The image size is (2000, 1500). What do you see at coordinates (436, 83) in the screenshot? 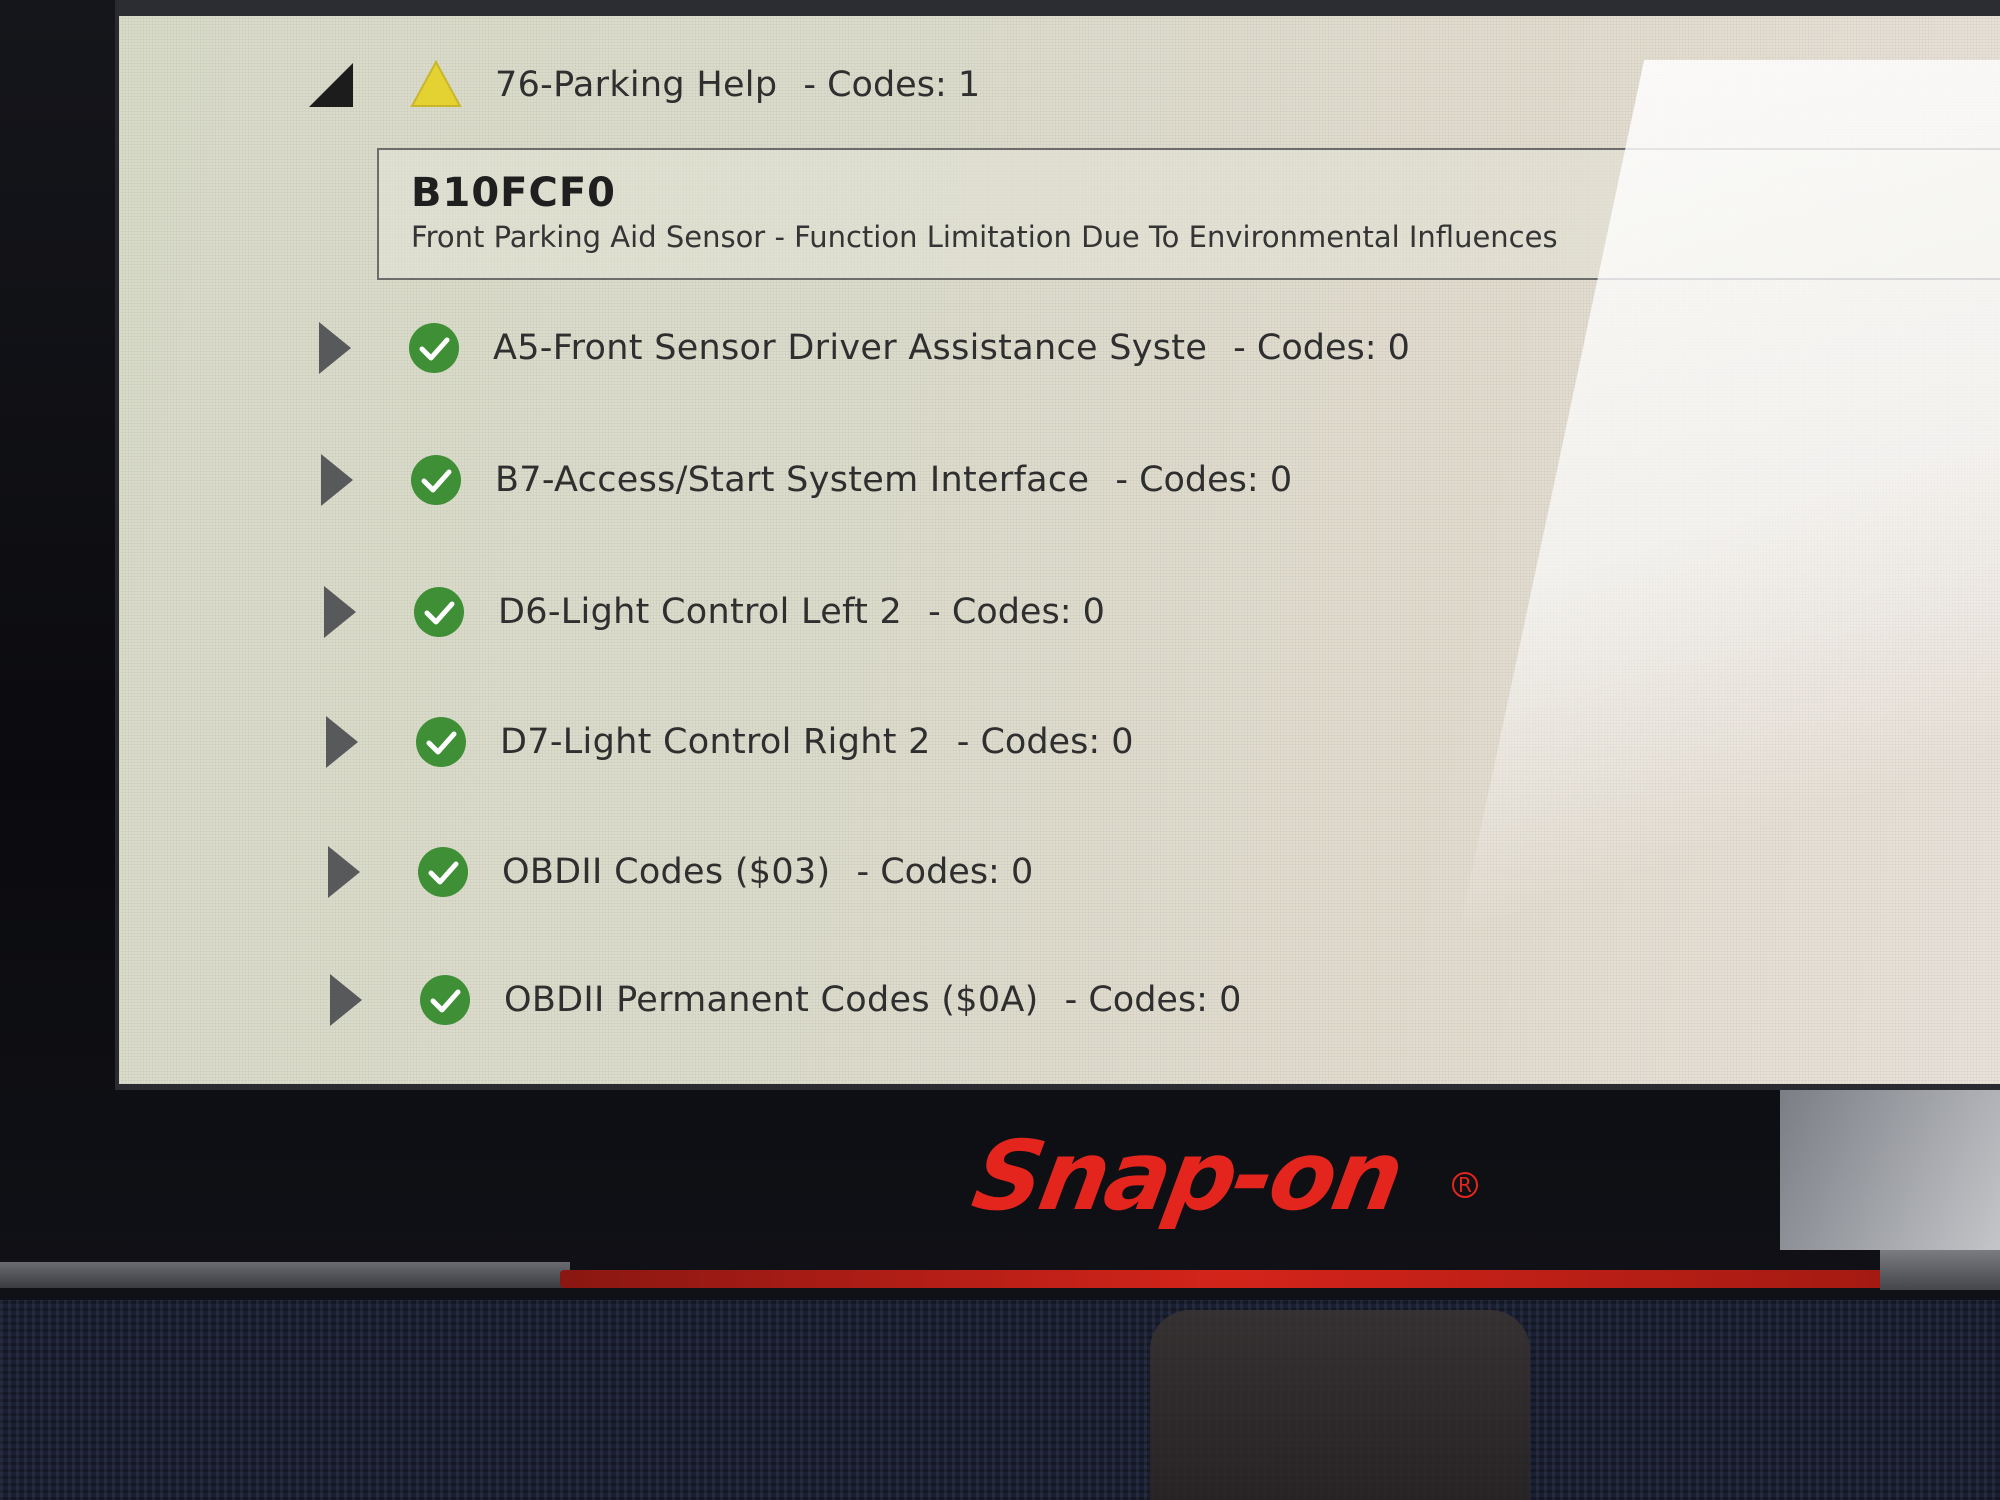
I see `warning-icon` at bounding box center [436, 83].